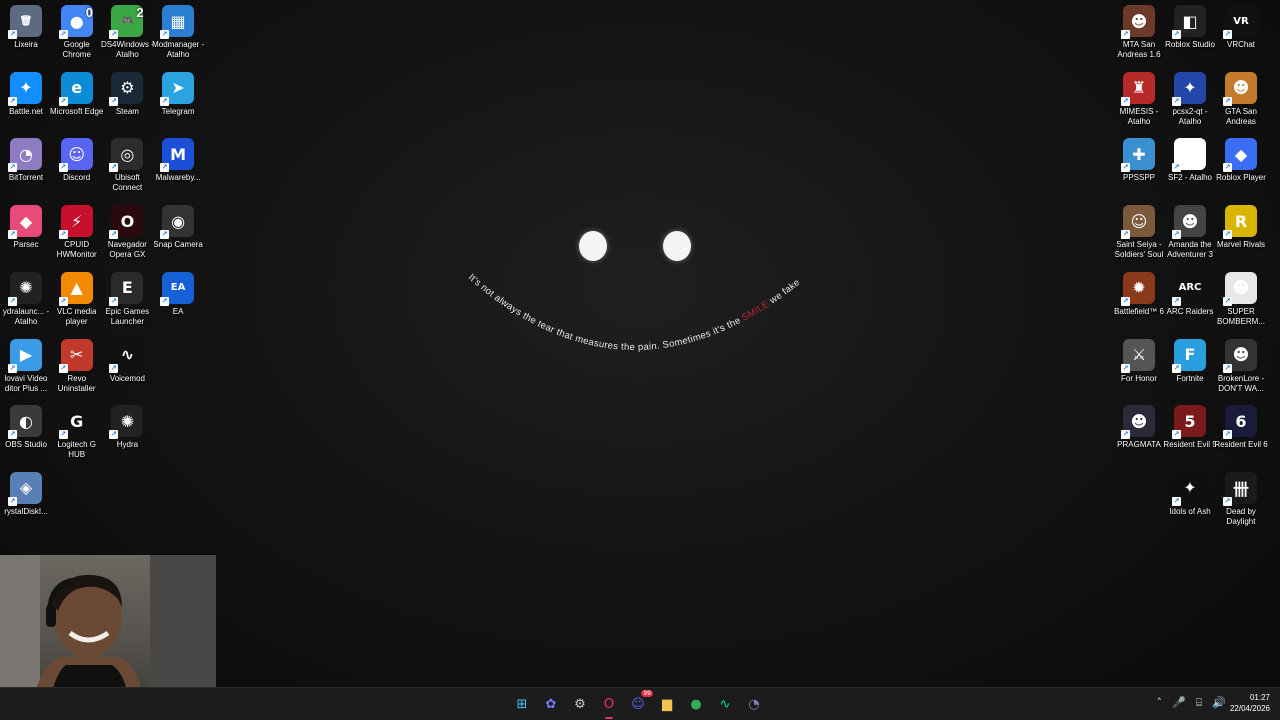 Image resolution: width=1280 pixels, height=720 pixels. I want to click on logitech-g-hub-icon: G ↗, so click(75, 422).